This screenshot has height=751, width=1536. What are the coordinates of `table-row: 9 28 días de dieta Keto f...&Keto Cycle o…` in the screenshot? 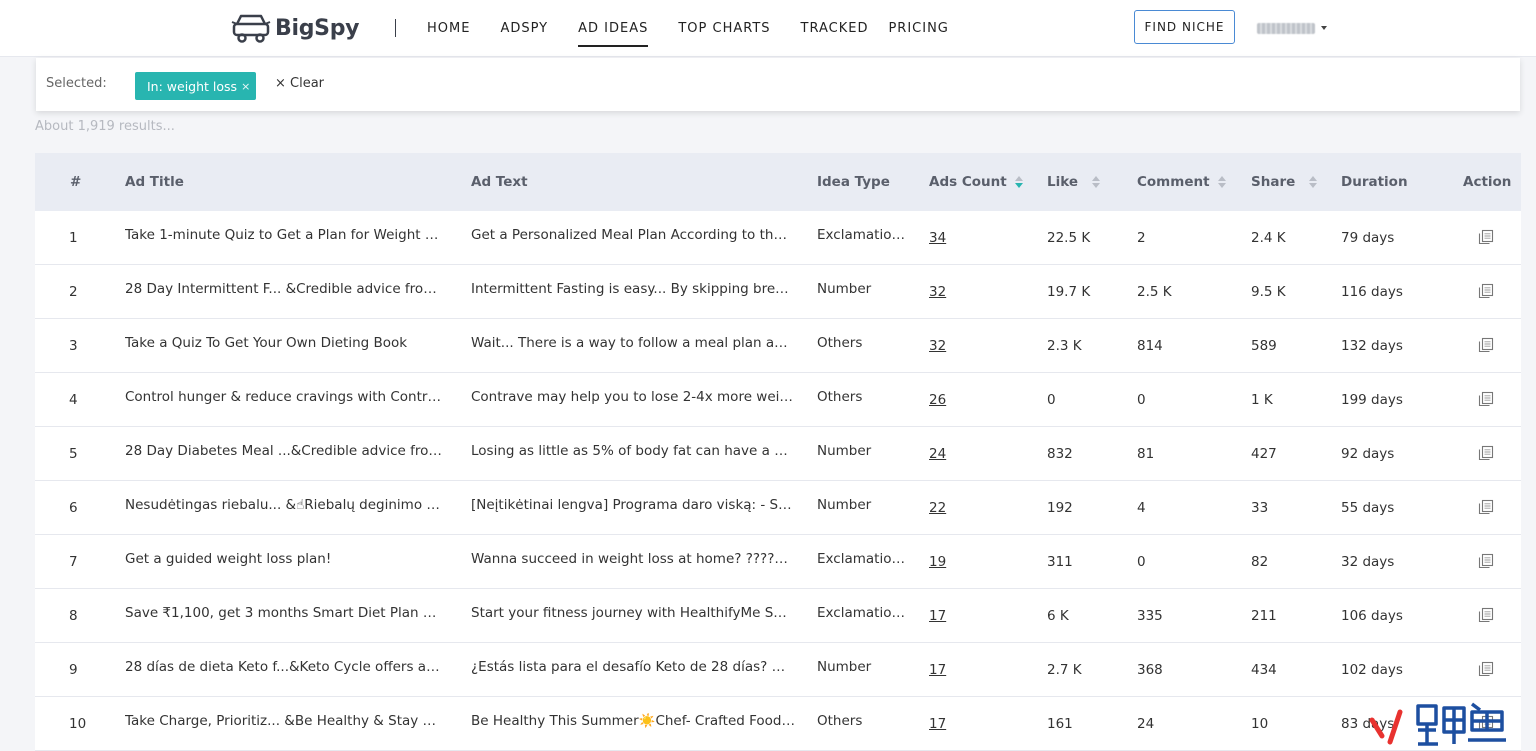 It's located at (778, 670).